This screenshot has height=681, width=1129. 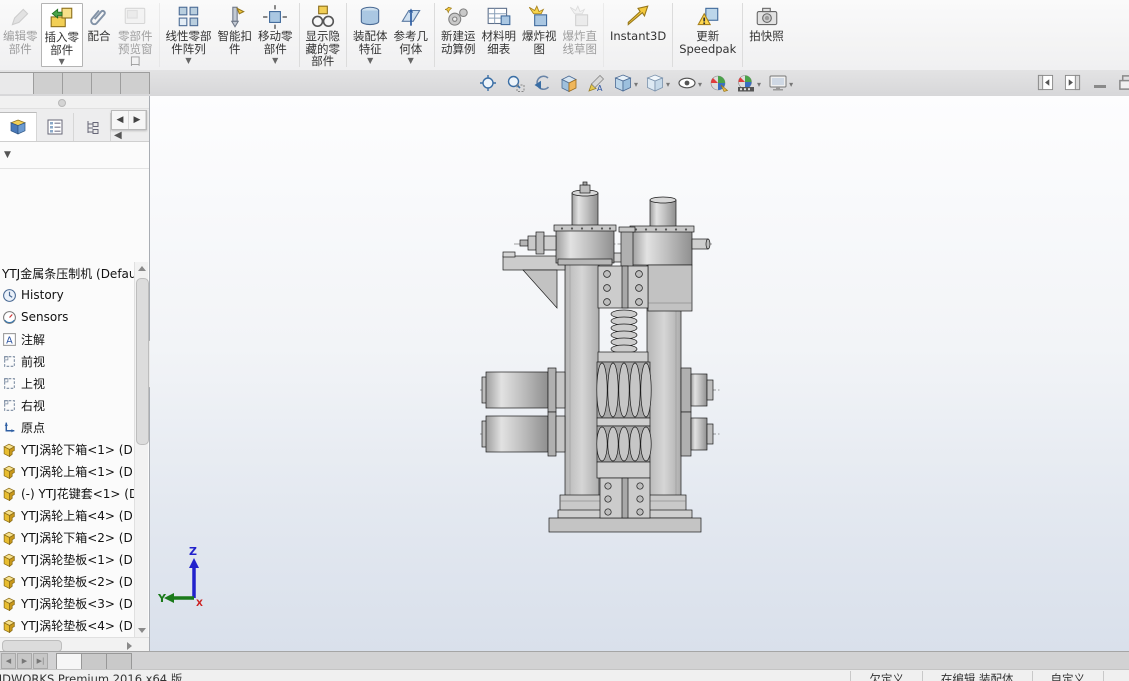 What do you see at coordinates (542, 84) in the screenshot?
I see `previous-view-button` at bounding box center [542, 84].